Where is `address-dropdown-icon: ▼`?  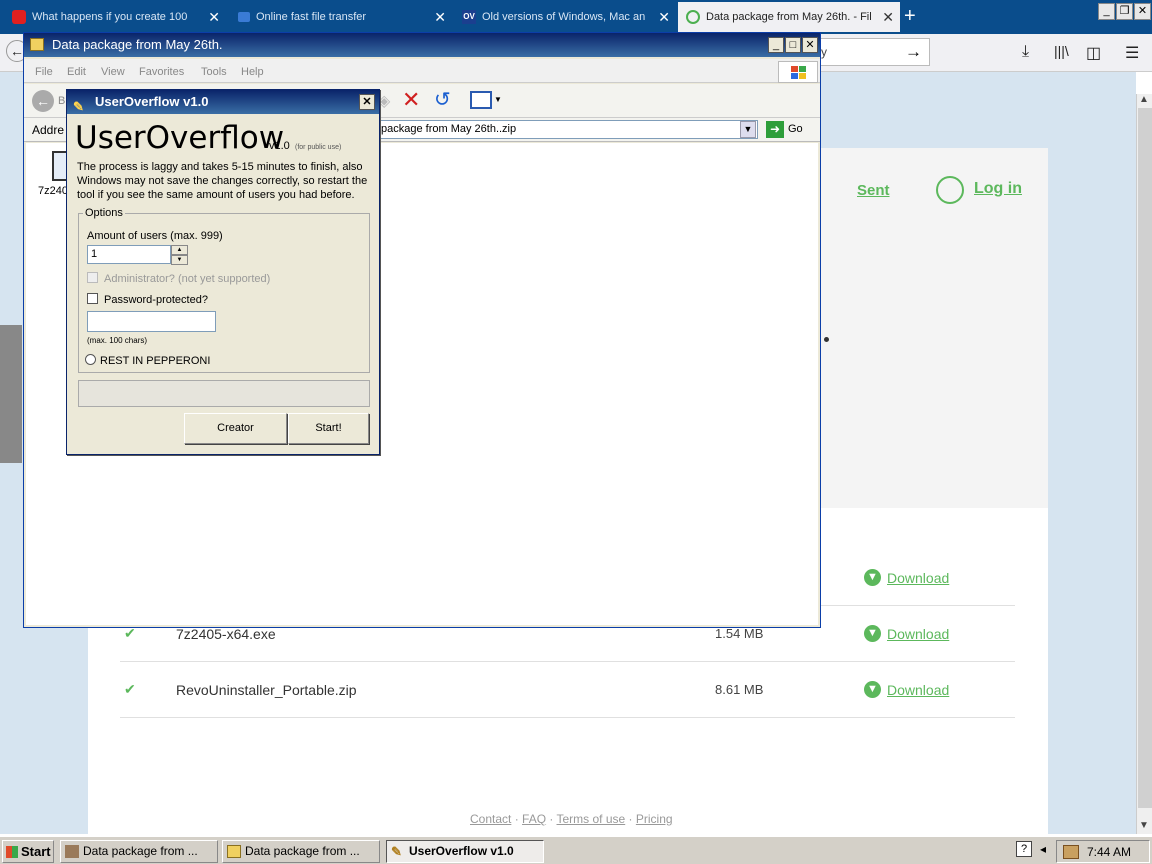
address-dropdown-icon: ▼ is located at coordinates (748, 129).